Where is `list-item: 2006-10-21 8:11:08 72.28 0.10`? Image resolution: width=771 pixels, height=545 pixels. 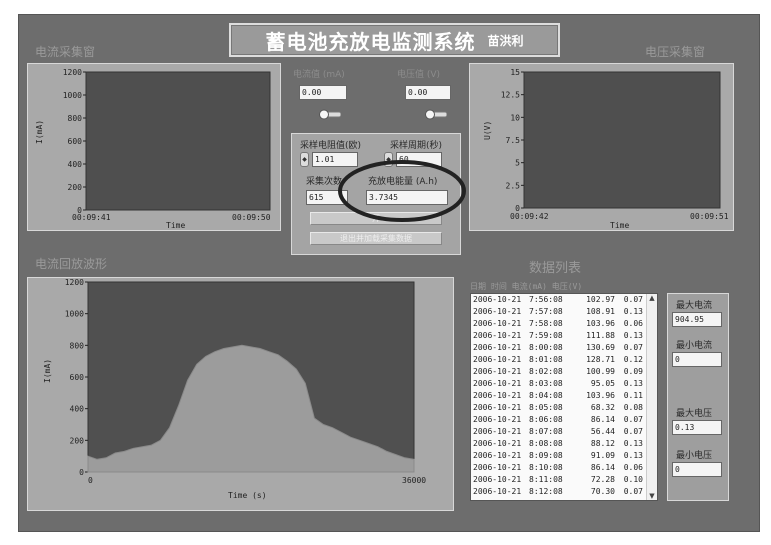 list-item: 2006-10-21 8:11:08 72.28 0.10 is located at coordinates (564, 480).